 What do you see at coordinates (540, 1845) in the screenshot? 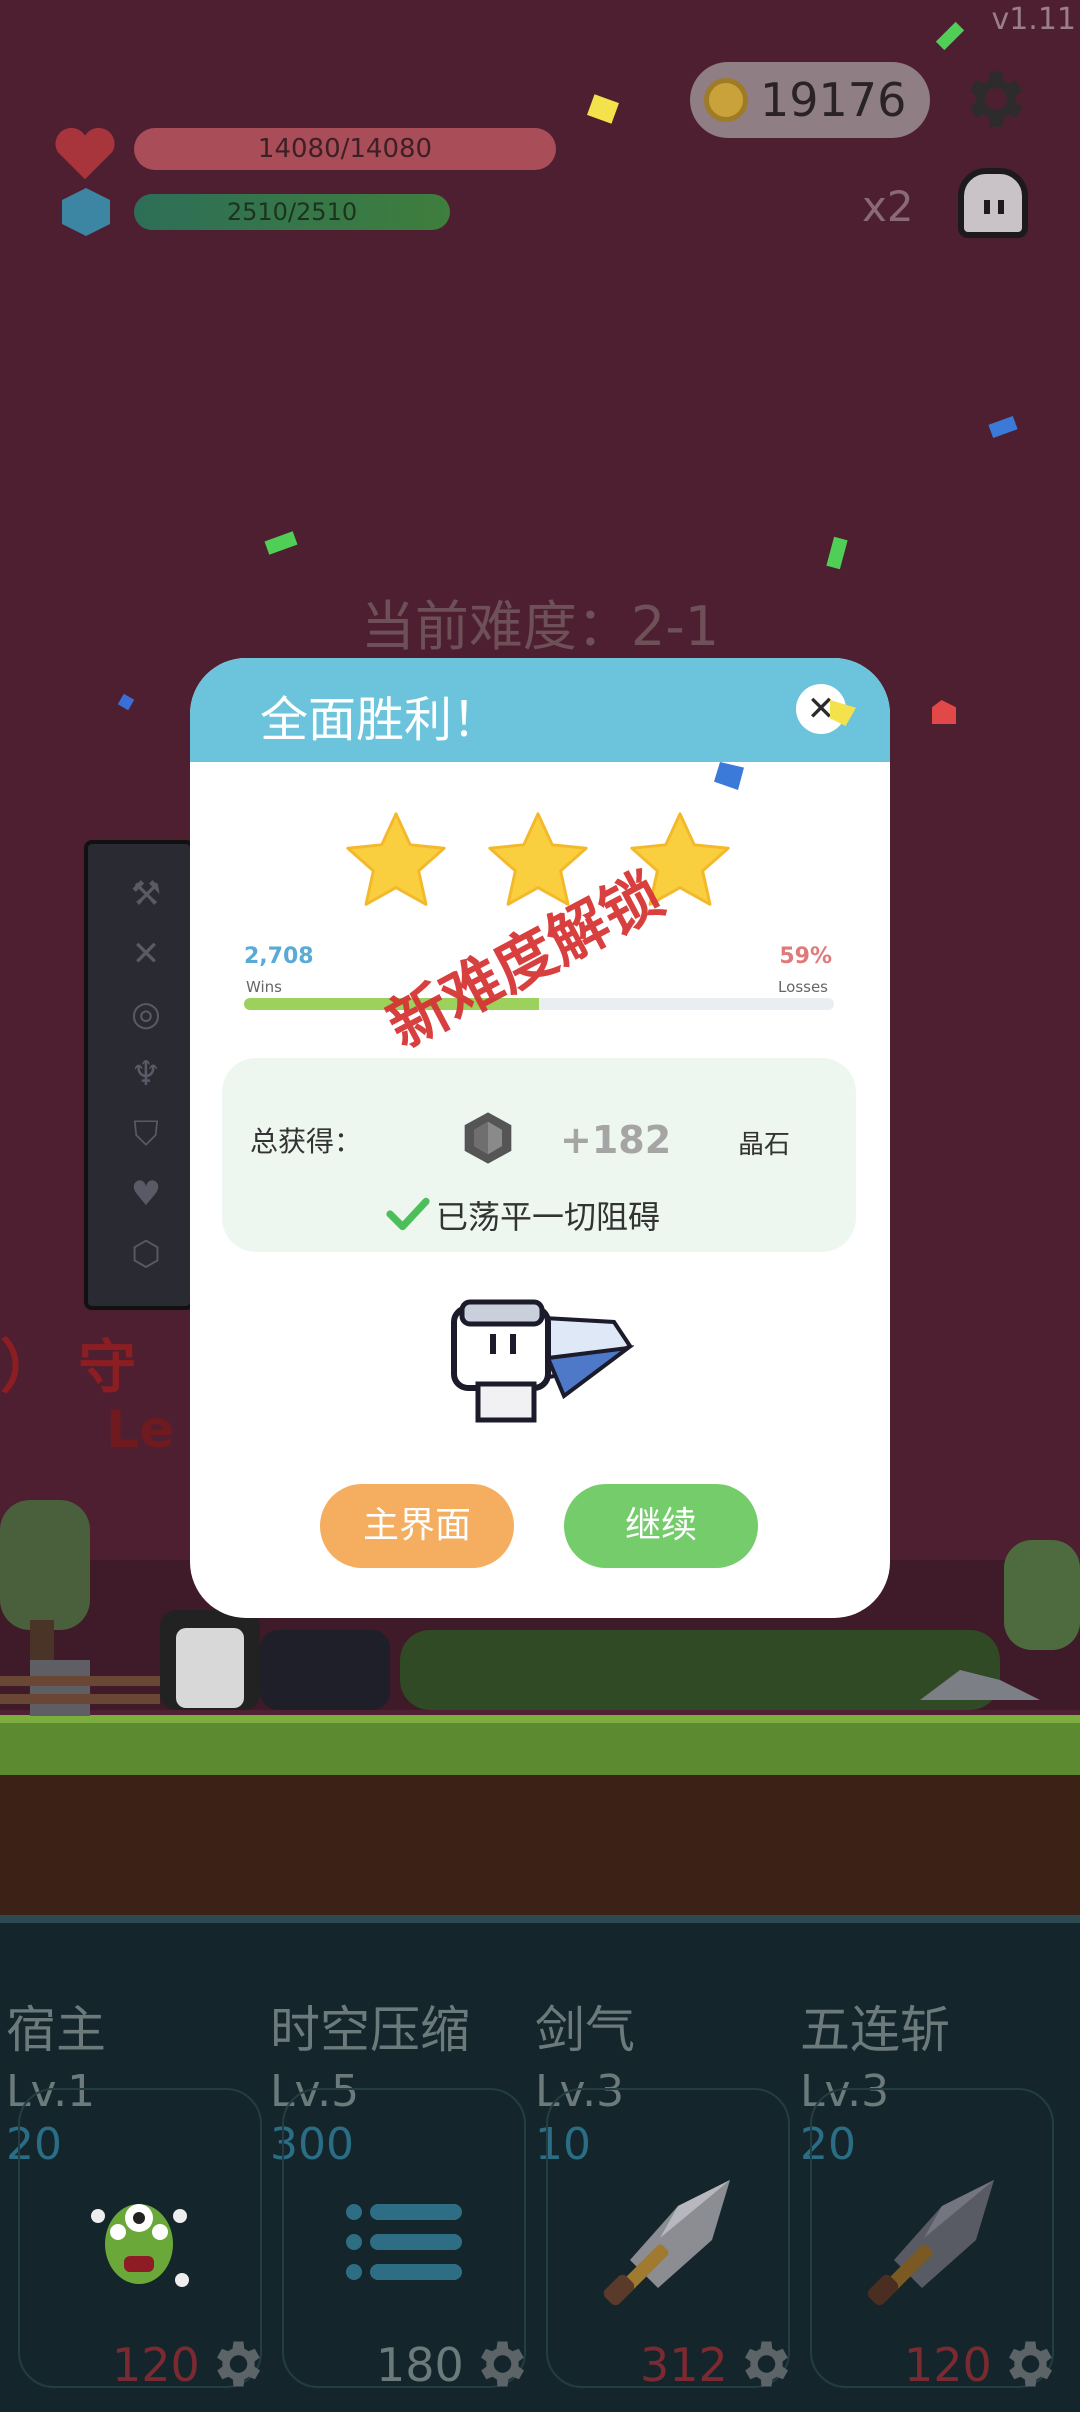
I see `dirt-ground` at bounding box center [540, 1845].